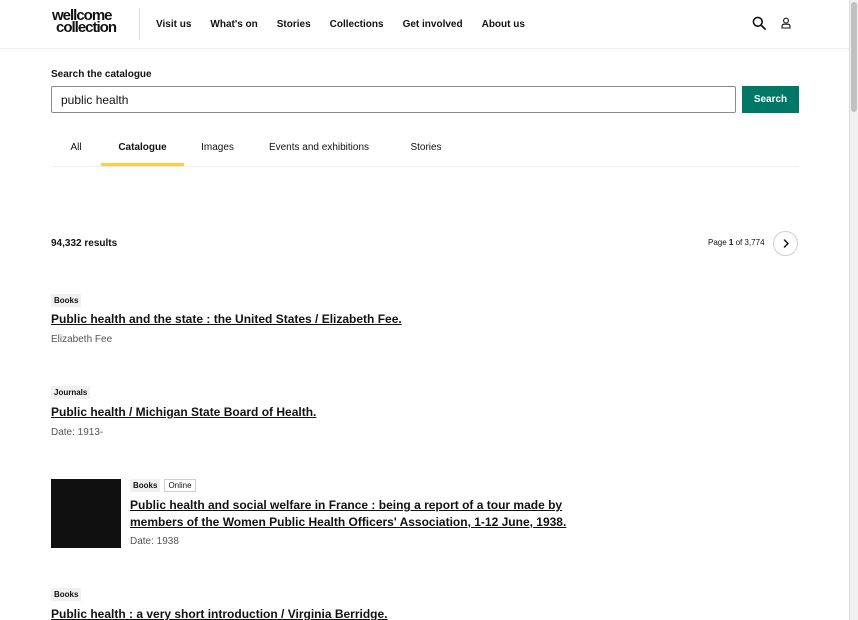  Describe the element at coordinates (163, 485) in the screenshot. I see `result-3-badges: Books Online` at that location.